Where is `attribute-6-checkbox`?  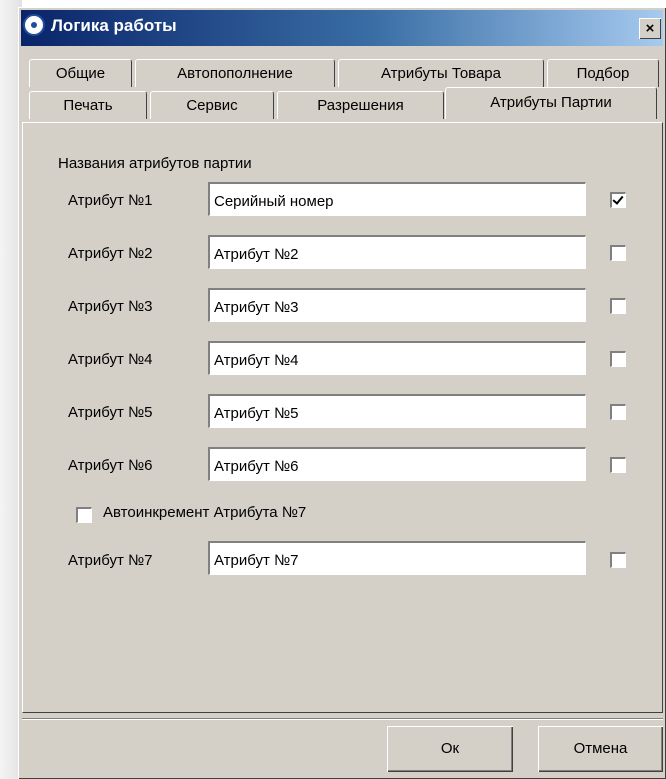 attribute-6-checkbox is located at coordinates (618, 465).